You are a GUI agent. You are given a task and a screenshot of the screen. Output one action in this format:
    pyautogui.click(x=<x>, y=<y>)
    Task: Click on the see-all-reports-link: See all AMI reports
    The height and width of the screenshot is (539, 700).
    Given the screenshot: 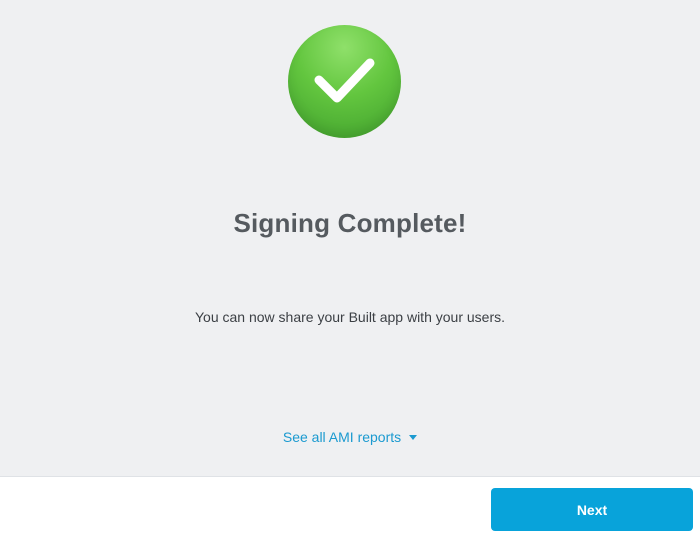 What is the action you would take?
    pyautogui.click(x=350, y=437)
    